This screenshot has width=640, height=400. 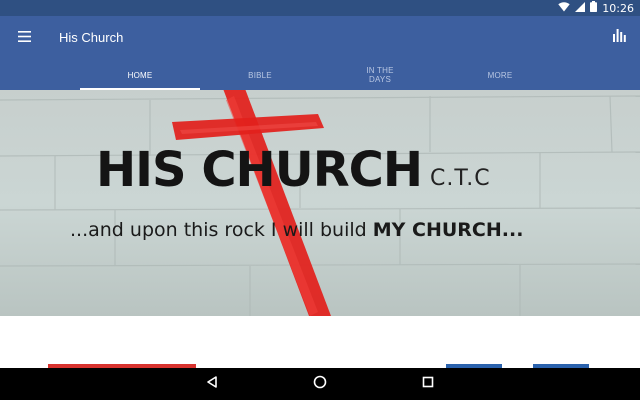 I want to click on tab-home: HOME, so click(x=140, y=75).